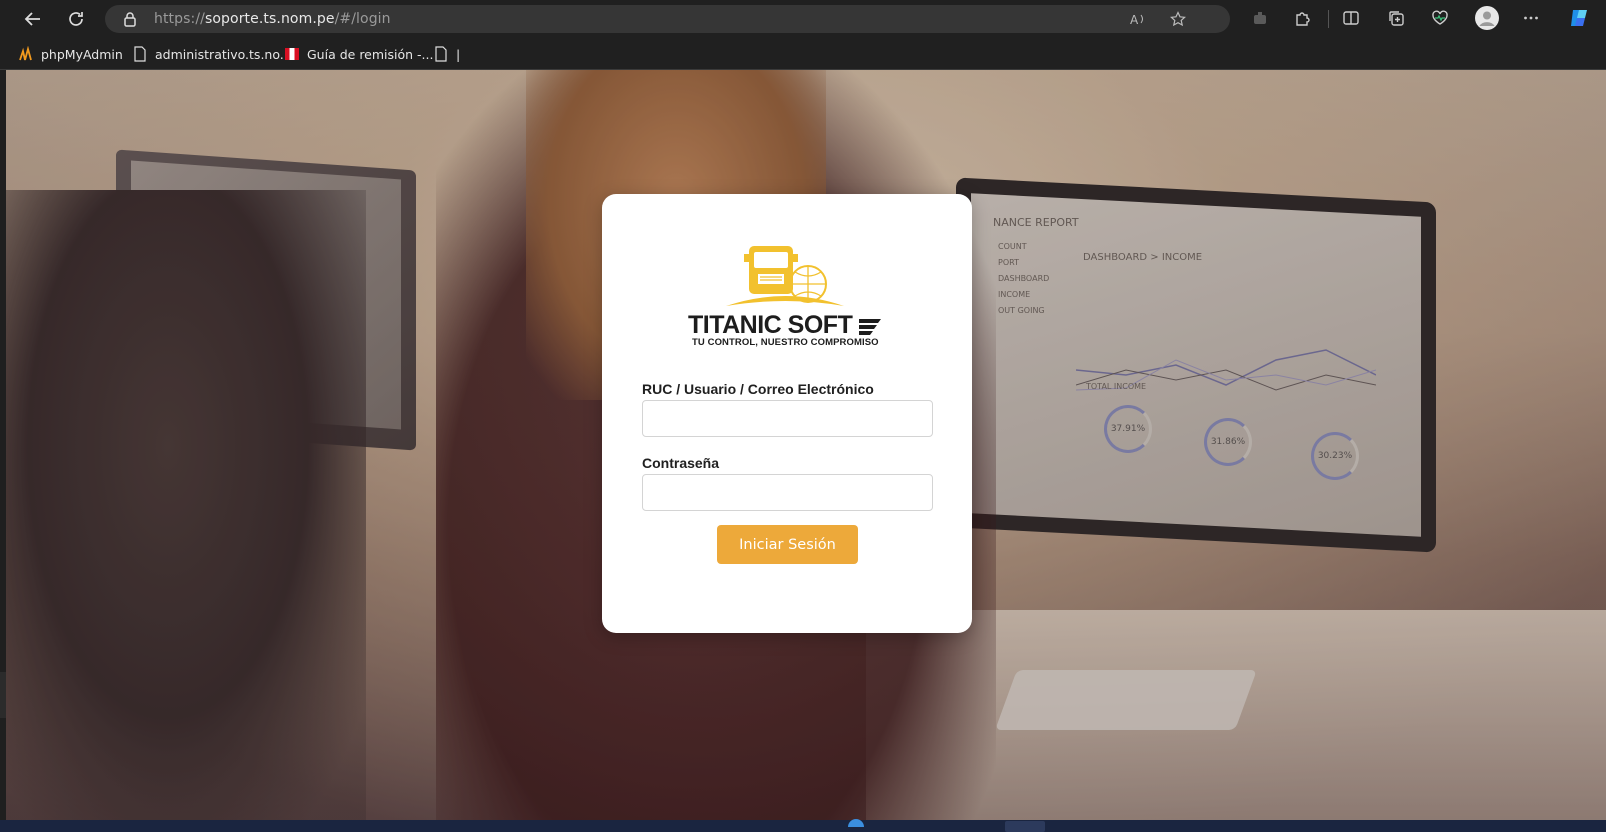 This screenshot has height=832, width=1606. I want to click on login-button: Iniciar Sesión, so click(787, 544).